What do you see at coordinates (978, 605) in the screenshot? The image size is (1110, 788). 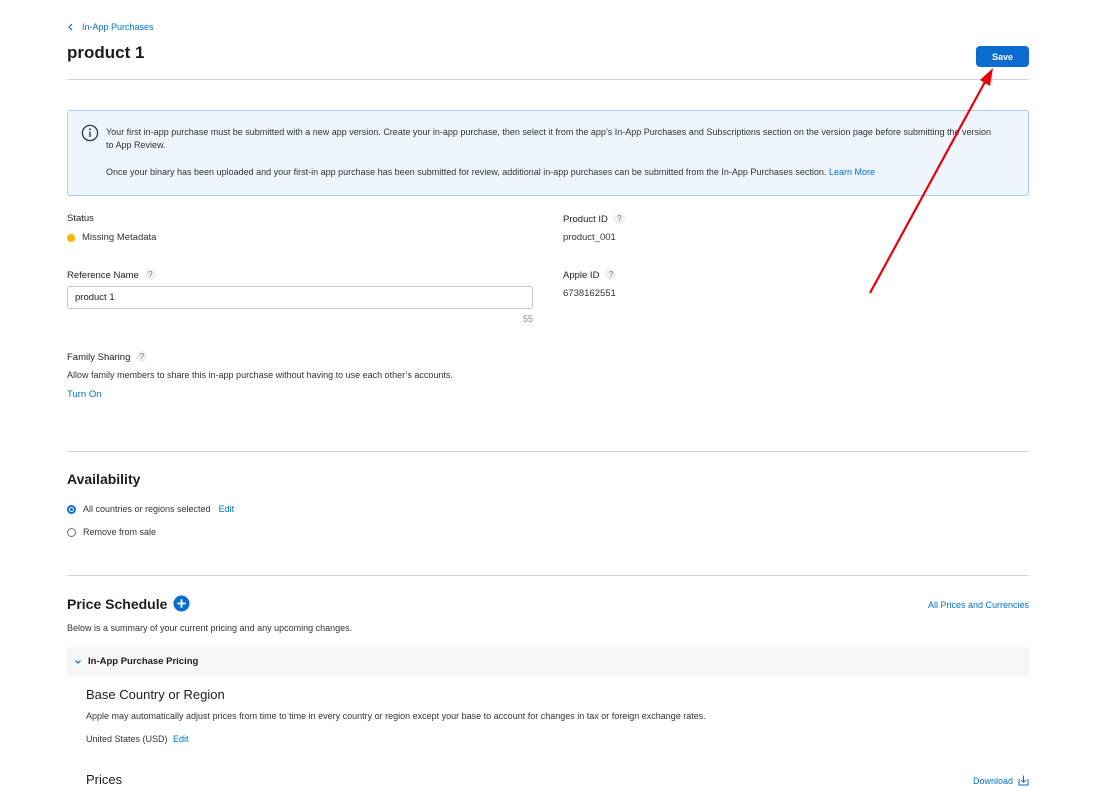 I see `all-prices-link: All Prices and Currencies` at bounding box center [978, 605].